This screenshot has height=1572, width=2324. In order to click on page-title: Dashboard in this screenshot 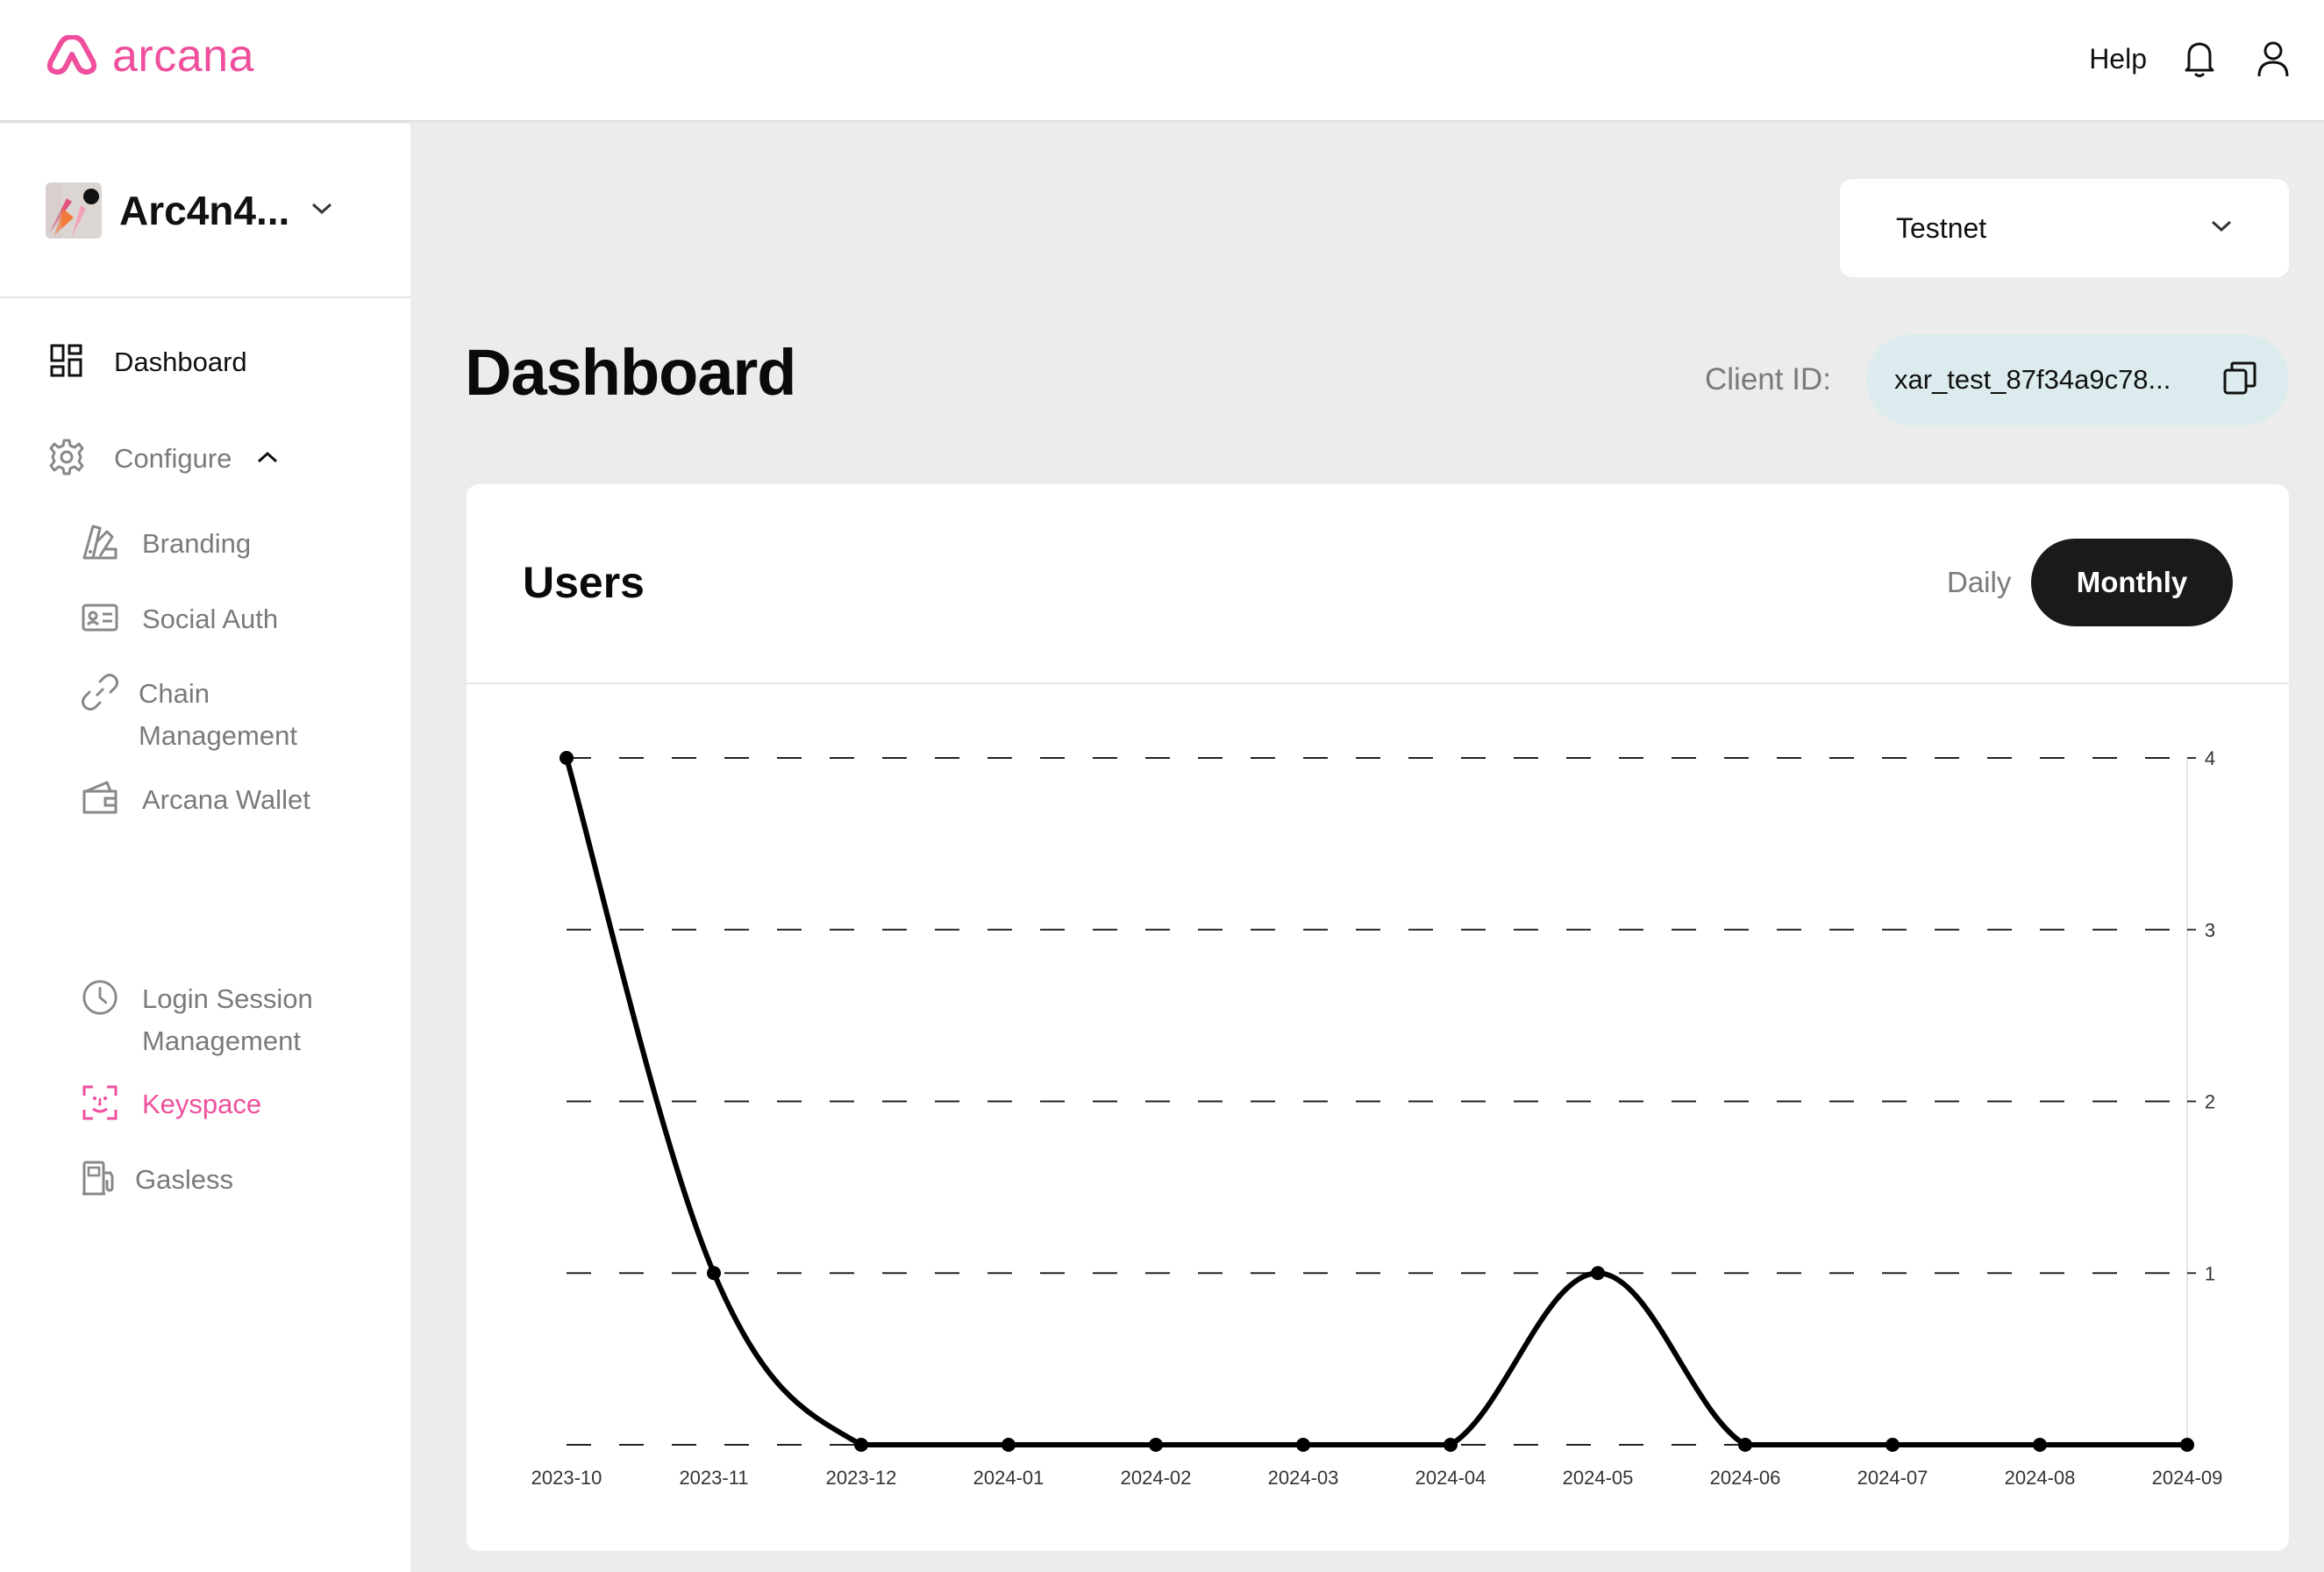, I will do `click(631, 372)`.